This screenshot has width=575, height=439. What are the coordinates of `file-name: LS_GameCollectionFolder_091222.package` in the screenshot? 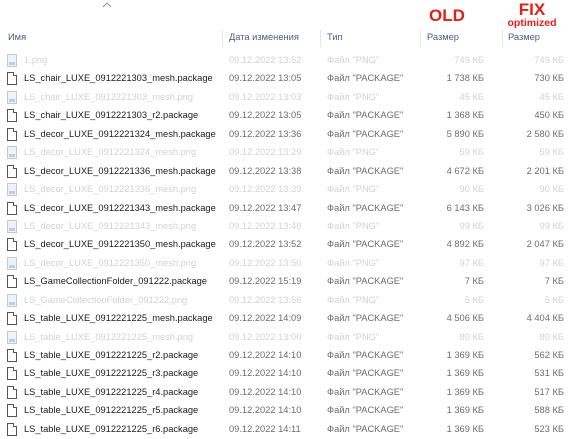 It's located at (115, 281).